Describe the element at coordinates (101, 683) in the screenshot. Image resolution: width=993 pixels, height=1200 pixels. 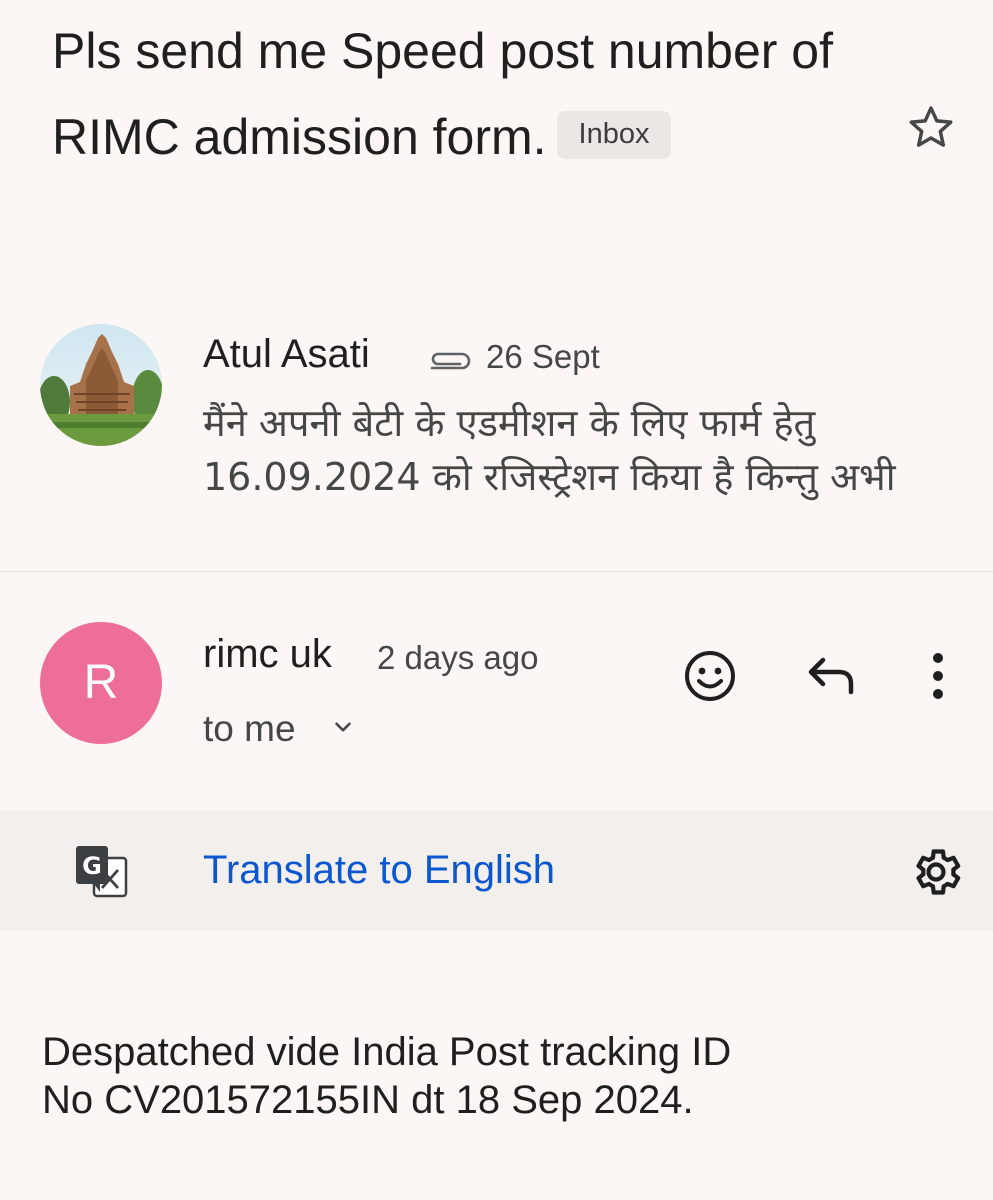
I see `avatar: R` at that location.